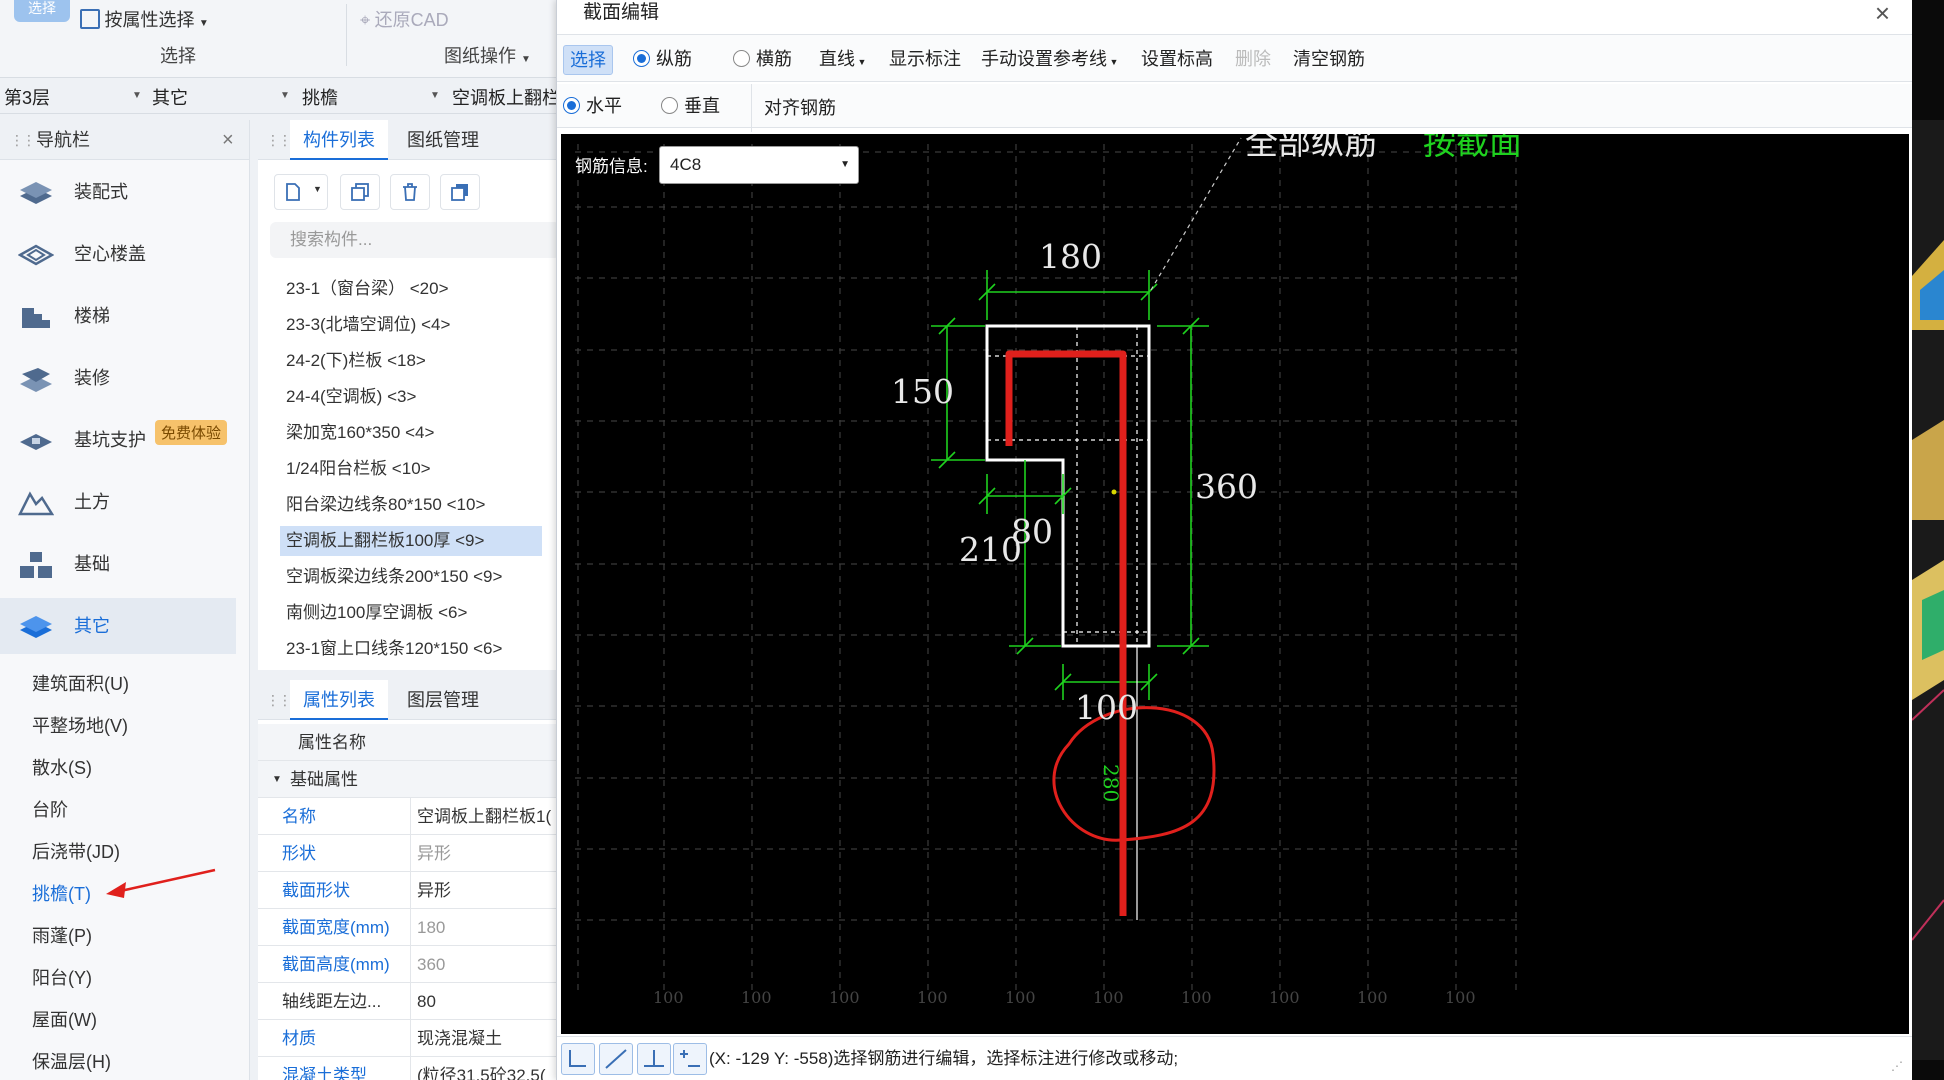 This screenshot has width=1944, height=1080. I want to click on set-elevation-button: 设置标高, so click(1177, 59).